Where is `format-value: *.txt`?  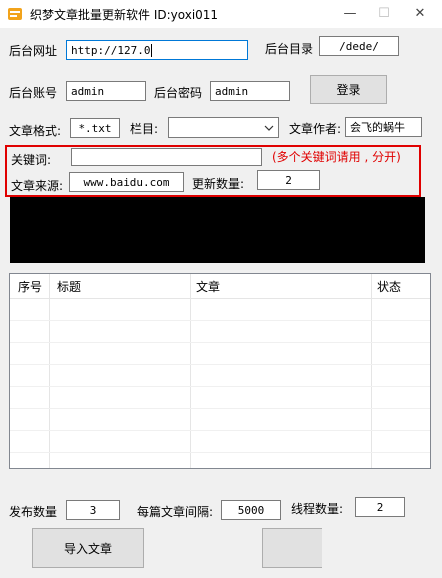
format-value: *.txt is located at coordinates (95, 128).